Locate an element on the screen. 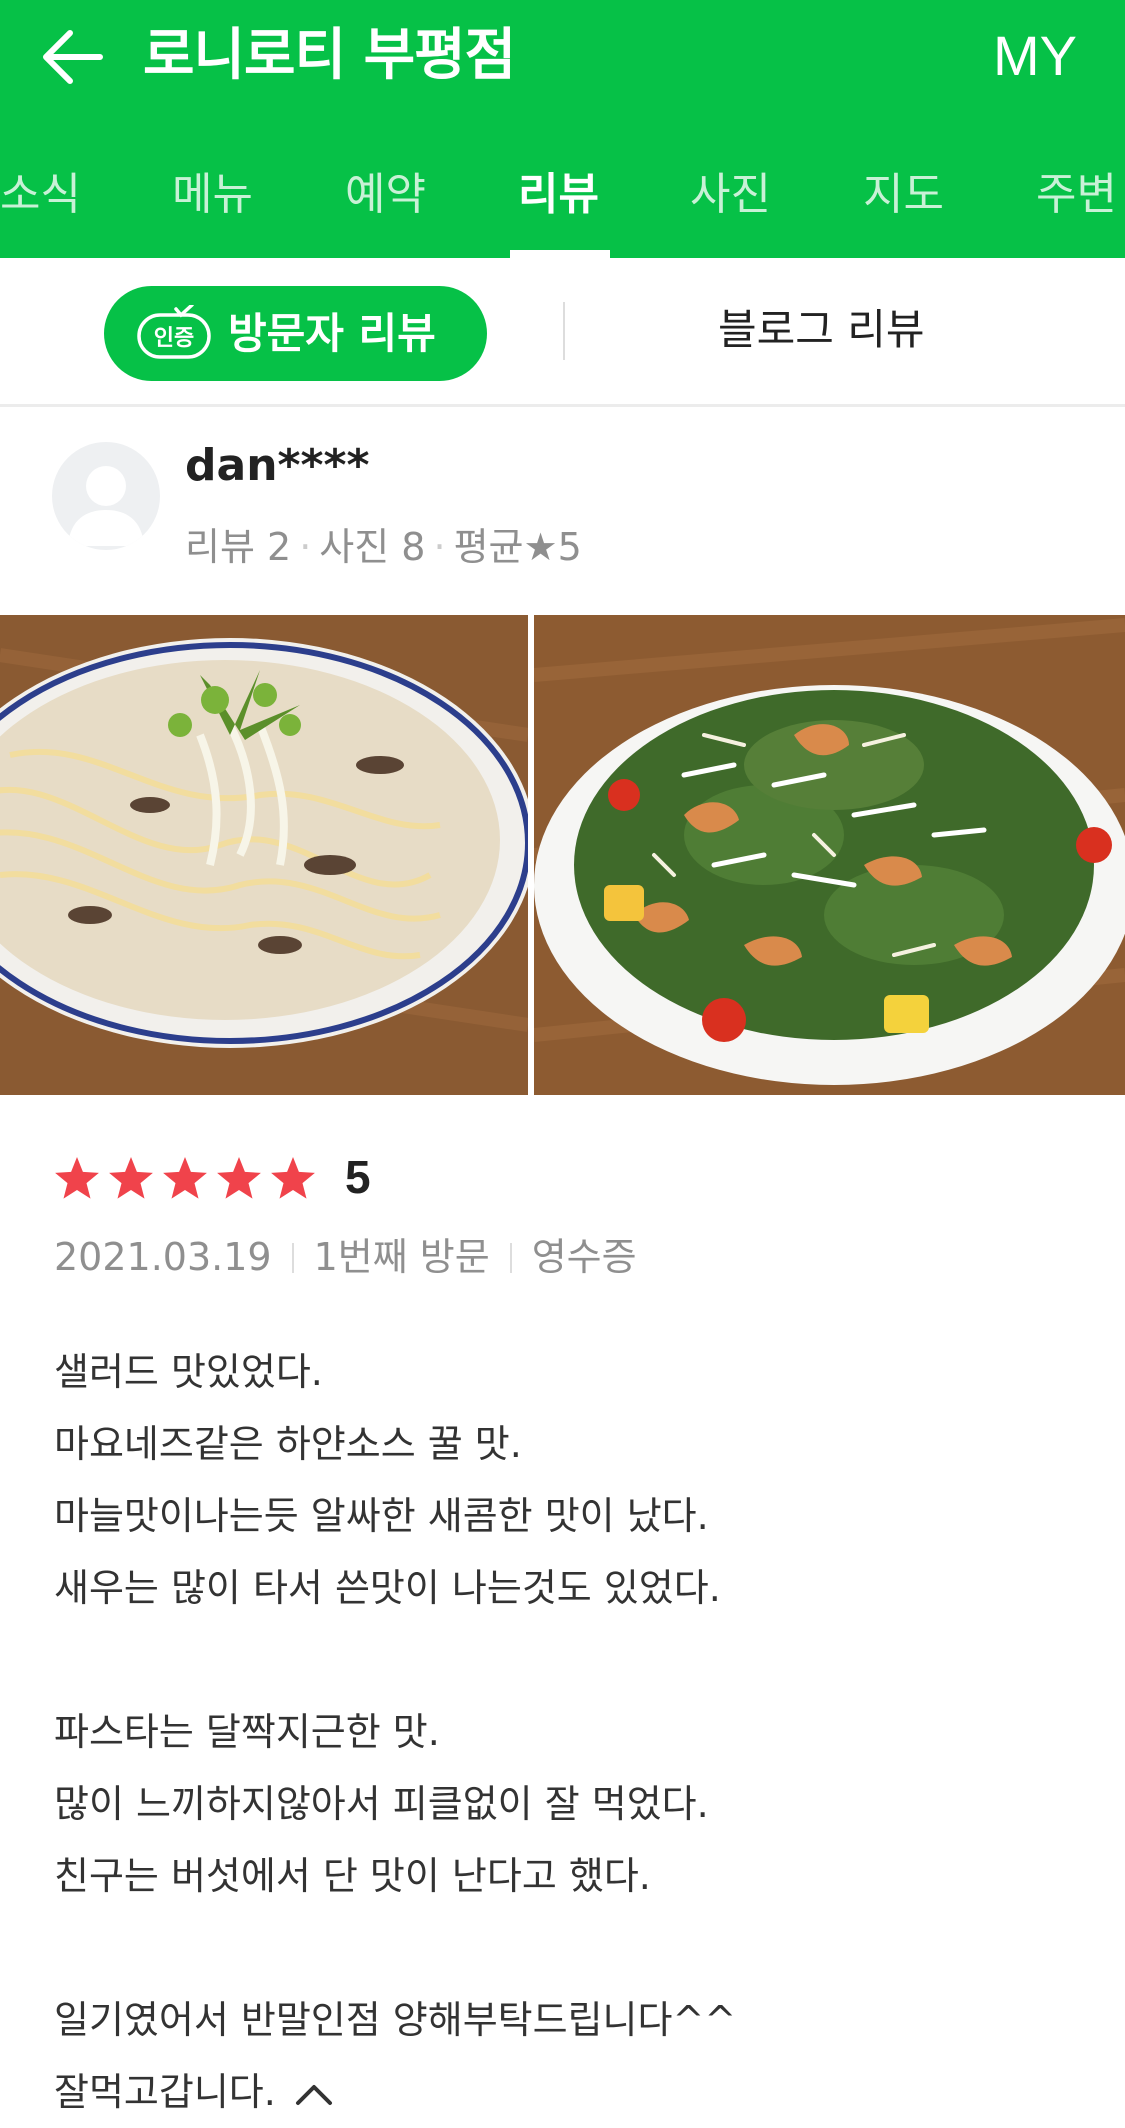 This screenshot has width=1125, height=2128. review-line: 파스타는 달짝지근한 맛. is located at coordinates (247, 1732).